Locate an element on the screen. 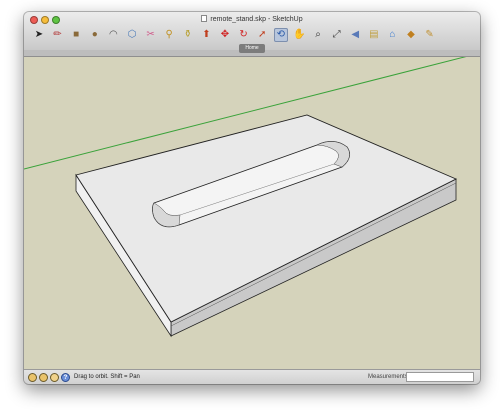 The image size is (503, 417). help-icon: ? is located at coordinates (65, 377).